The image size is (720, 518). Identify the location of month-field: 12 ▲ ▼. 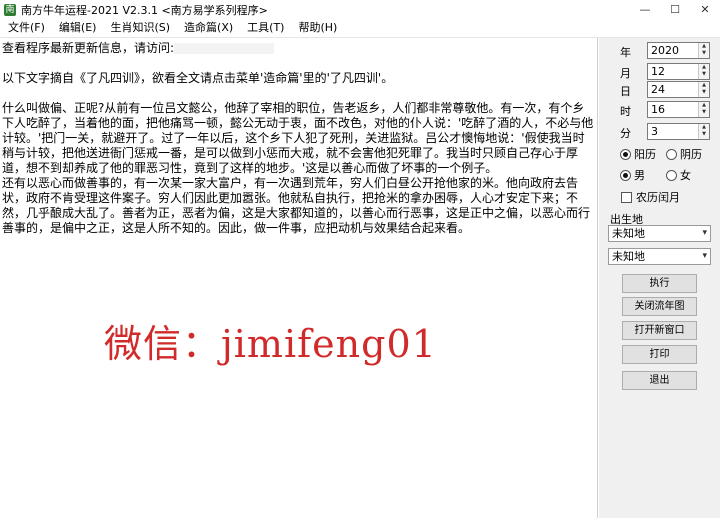
(678, 71).